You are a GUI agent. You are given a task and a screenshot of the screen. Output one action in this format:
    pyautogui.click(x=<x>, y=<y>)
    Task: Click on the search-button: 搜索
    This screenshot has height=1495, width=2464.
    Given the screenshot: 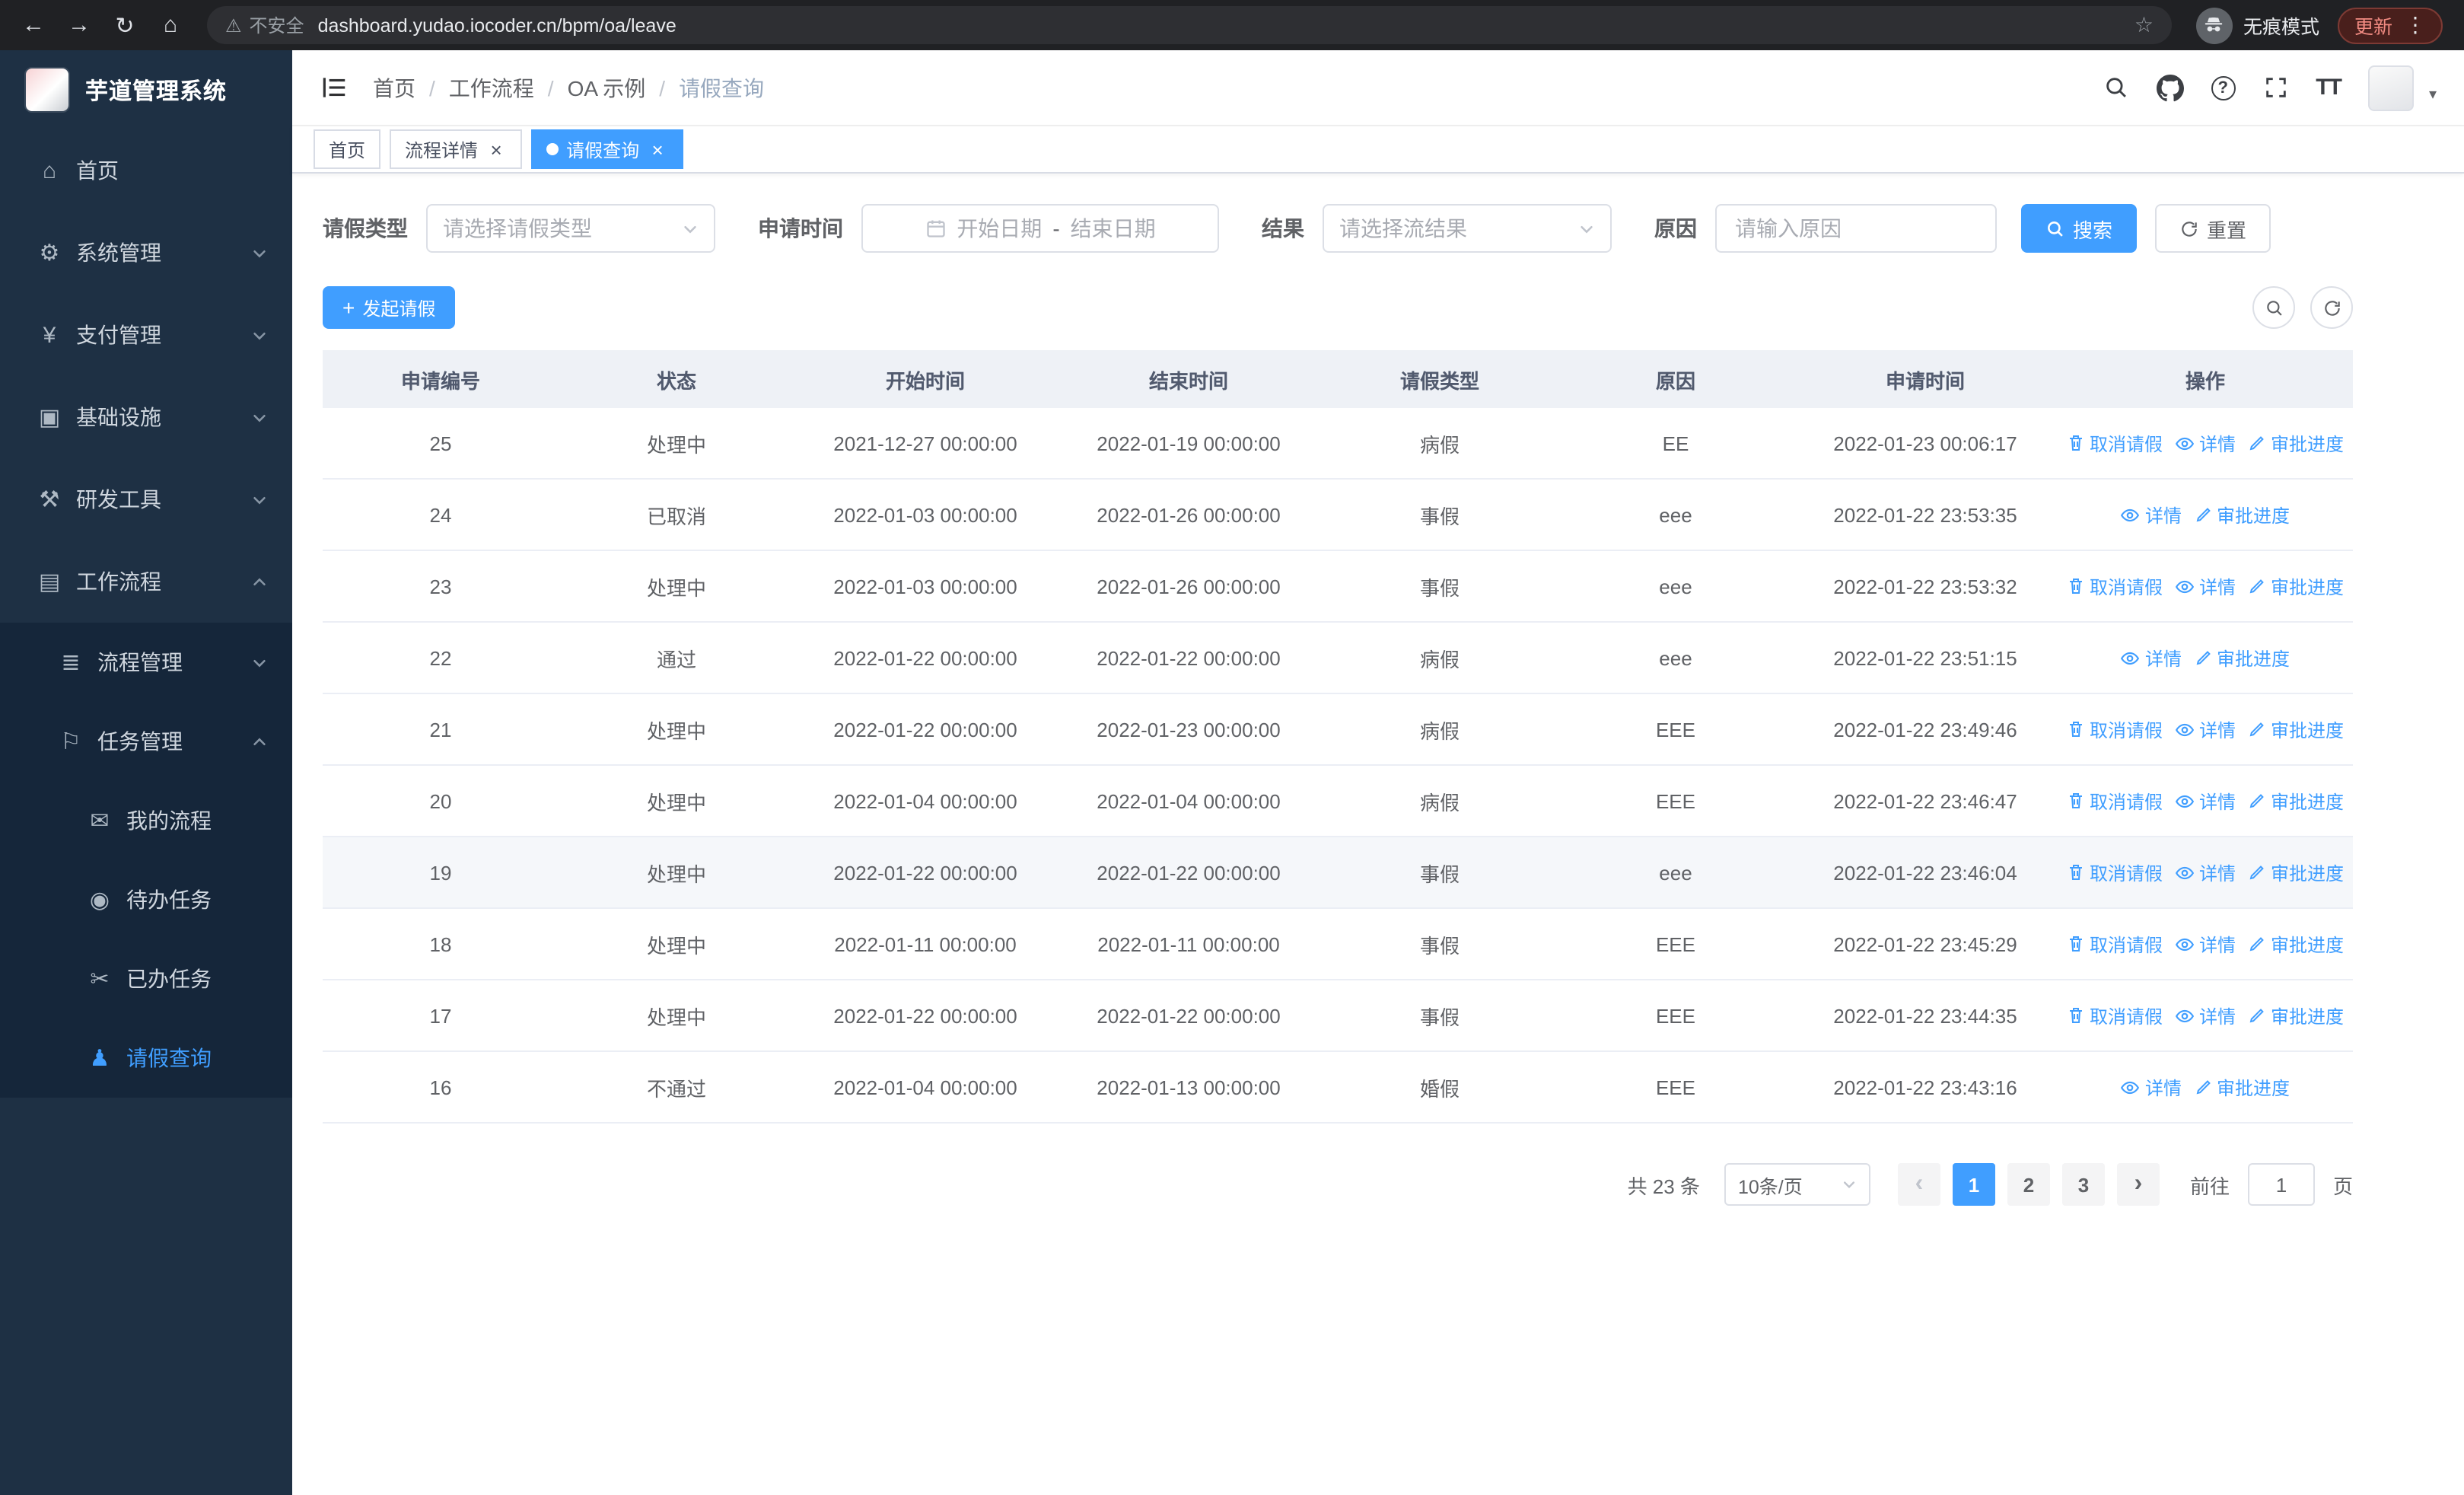 What is the action you would take?
    pyautogui.click(x=2079, y=228)
    